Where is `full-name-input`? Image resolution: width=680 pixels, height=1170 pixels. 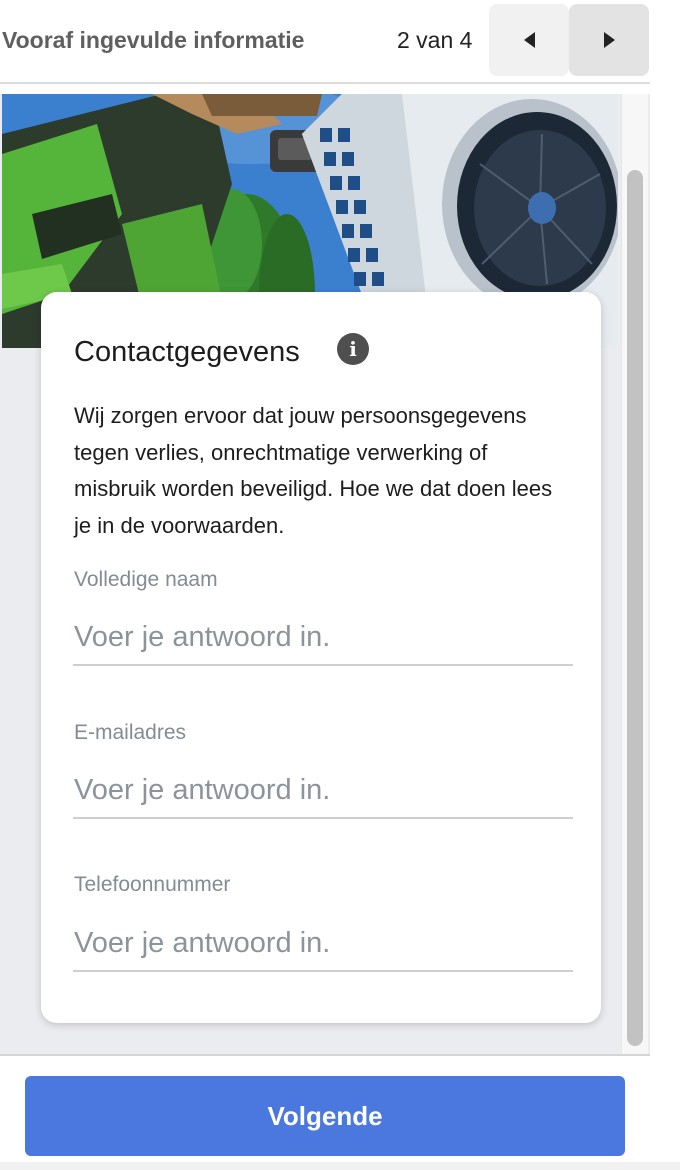
full-name-input is located at coordinates (323, 638).